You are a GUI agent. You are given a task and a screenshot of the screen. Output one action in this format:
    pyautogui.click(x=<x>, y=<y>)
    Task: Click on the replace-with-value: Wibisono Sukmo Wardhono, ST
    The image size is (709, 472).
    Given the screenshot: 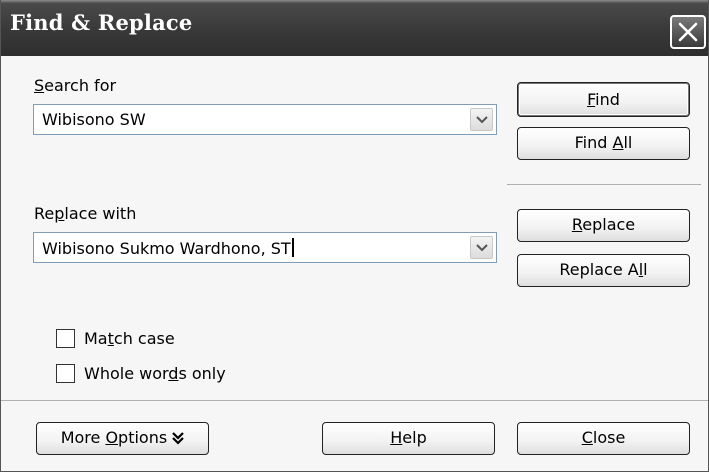 What is the action you would take?
    pyautogui.click(x=168, y=248)
    